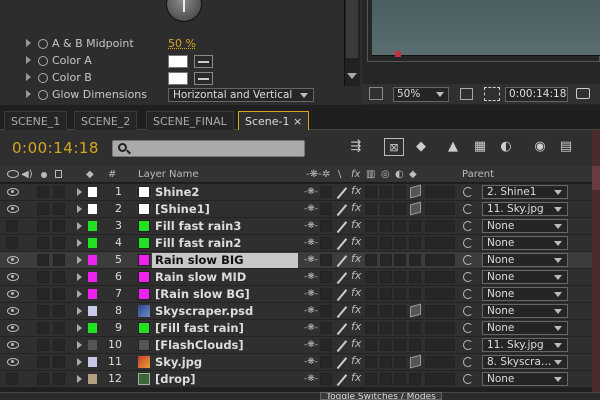 The height and width of the screenshot is (400, 600). Describe the element at coordinates (175, 380) in the screenshot. I see `layer-name: [drop]` at that location.